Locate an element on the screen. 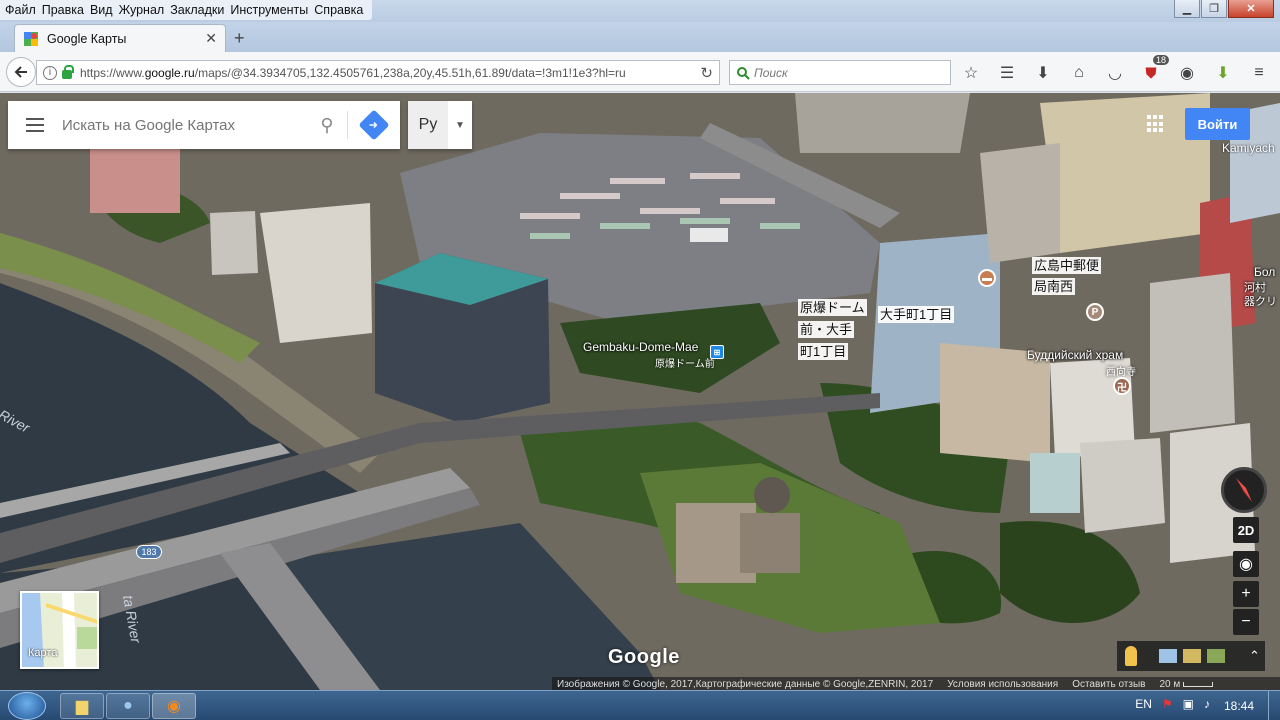  place-label-kamiyacho: Kamiyach is located at coordinates (1248, 148).